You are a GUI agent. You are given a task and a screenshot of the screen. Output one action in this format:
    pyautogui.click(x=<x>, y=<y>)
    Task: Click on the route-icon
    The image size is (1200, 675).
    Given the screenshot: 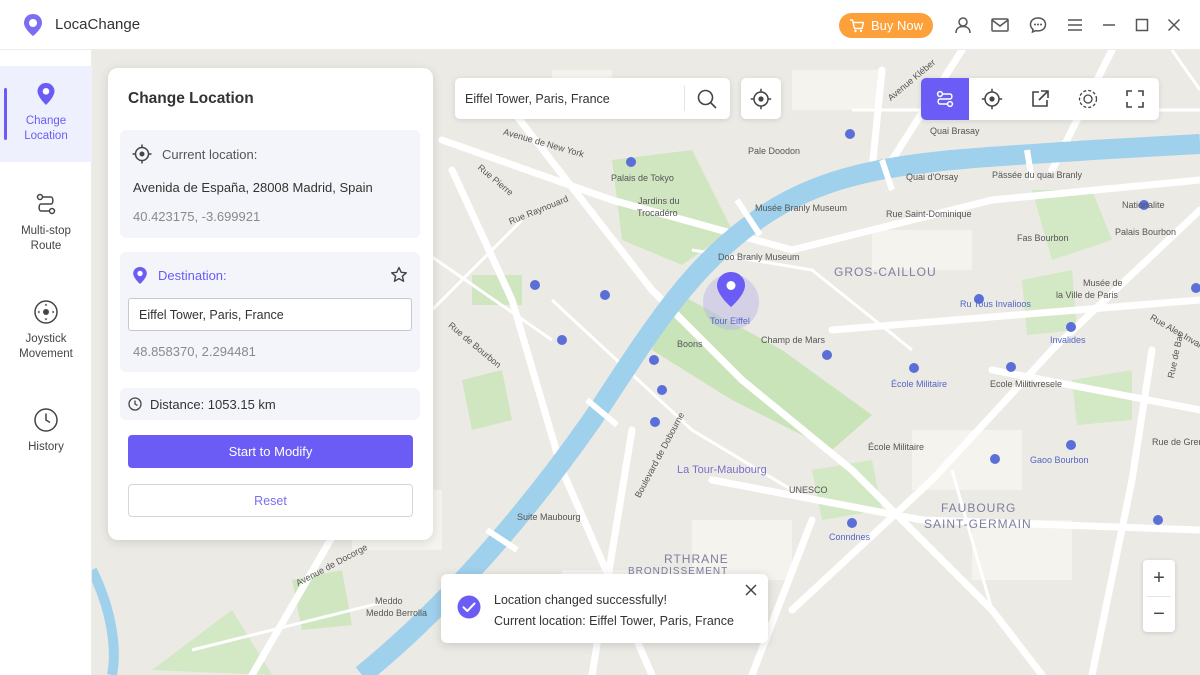 What is the action you would take?
    pyautogui.click(x=46, y=204)
    